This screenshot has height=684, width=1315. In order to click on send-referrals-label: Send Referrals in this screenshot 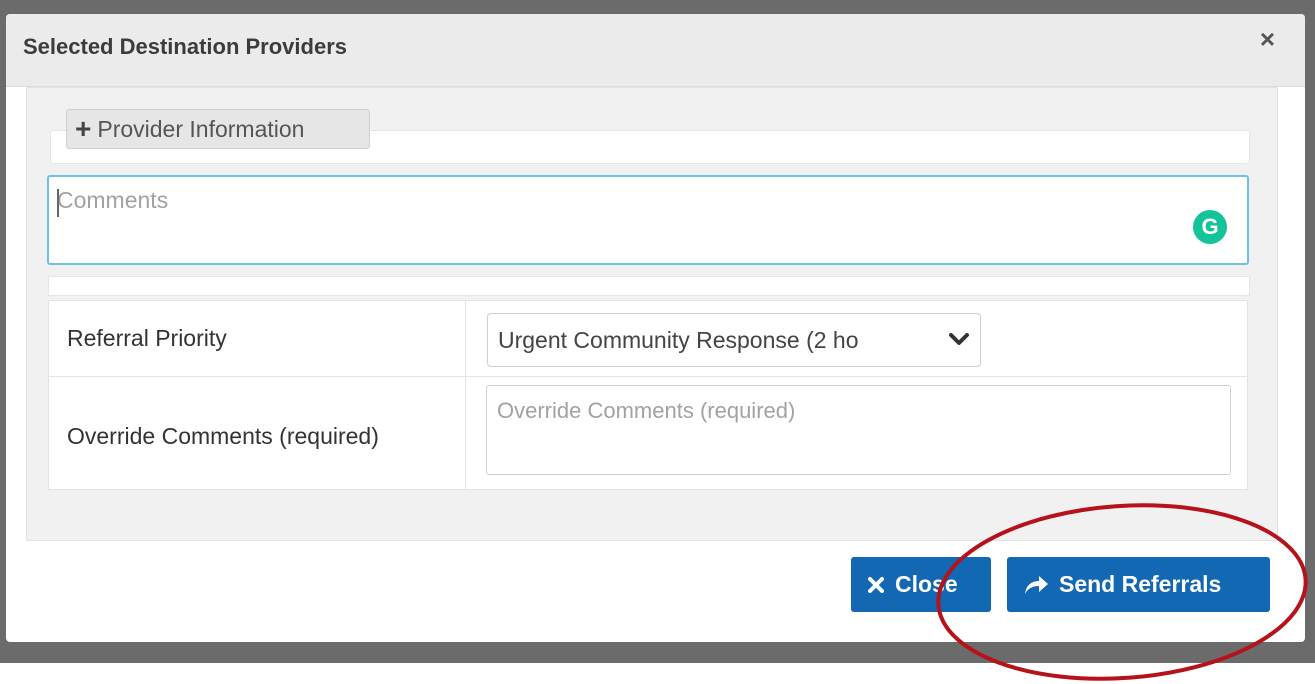, I will do `click(1140, 584)`.